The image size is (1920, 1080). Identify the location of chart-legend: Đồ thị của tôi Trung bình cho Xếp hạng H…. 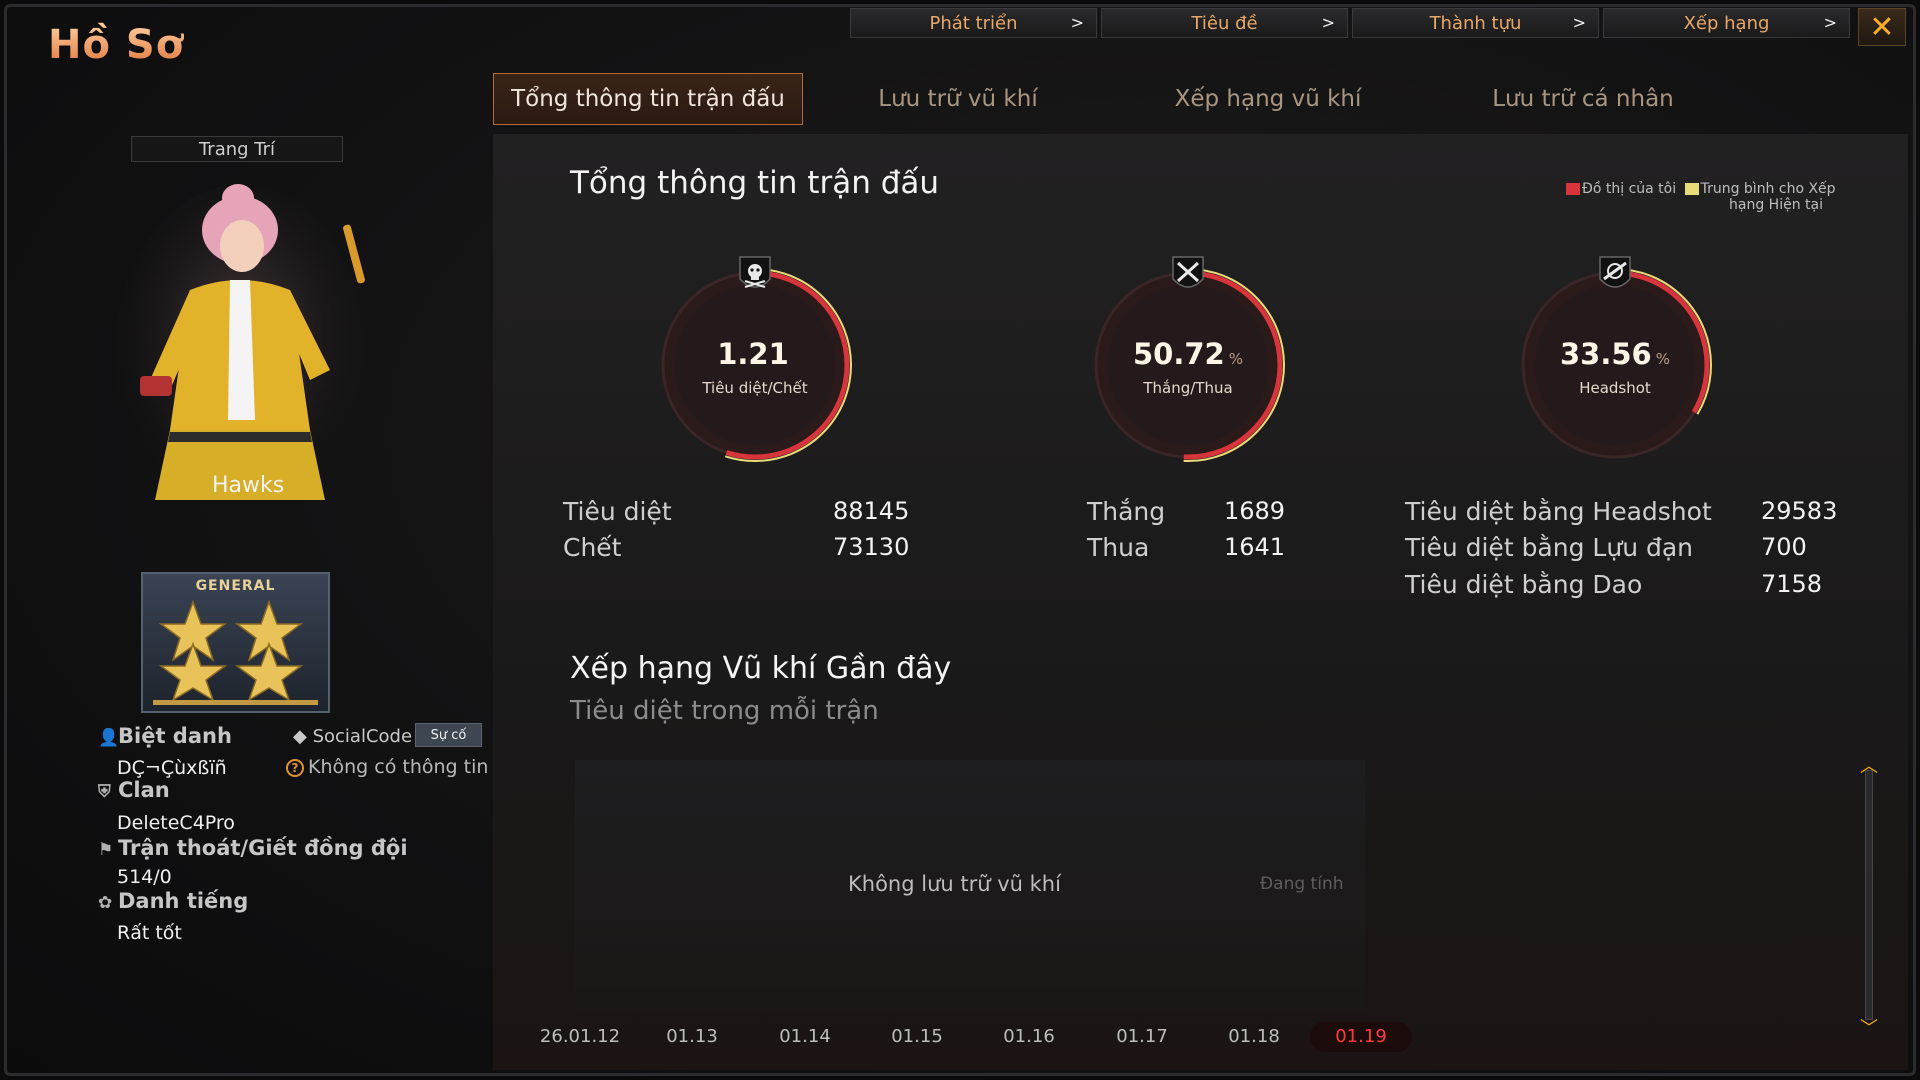
(1701, 197).